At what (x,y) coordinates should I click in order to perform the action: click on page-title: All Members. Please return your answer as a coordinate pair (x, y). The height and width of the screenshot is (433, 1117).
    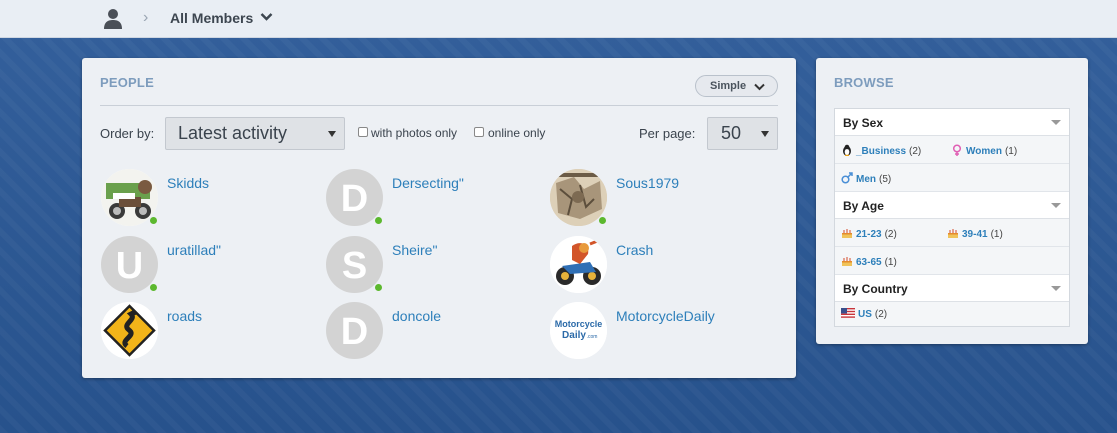
    Looking at the image, I should click on (211, 18).